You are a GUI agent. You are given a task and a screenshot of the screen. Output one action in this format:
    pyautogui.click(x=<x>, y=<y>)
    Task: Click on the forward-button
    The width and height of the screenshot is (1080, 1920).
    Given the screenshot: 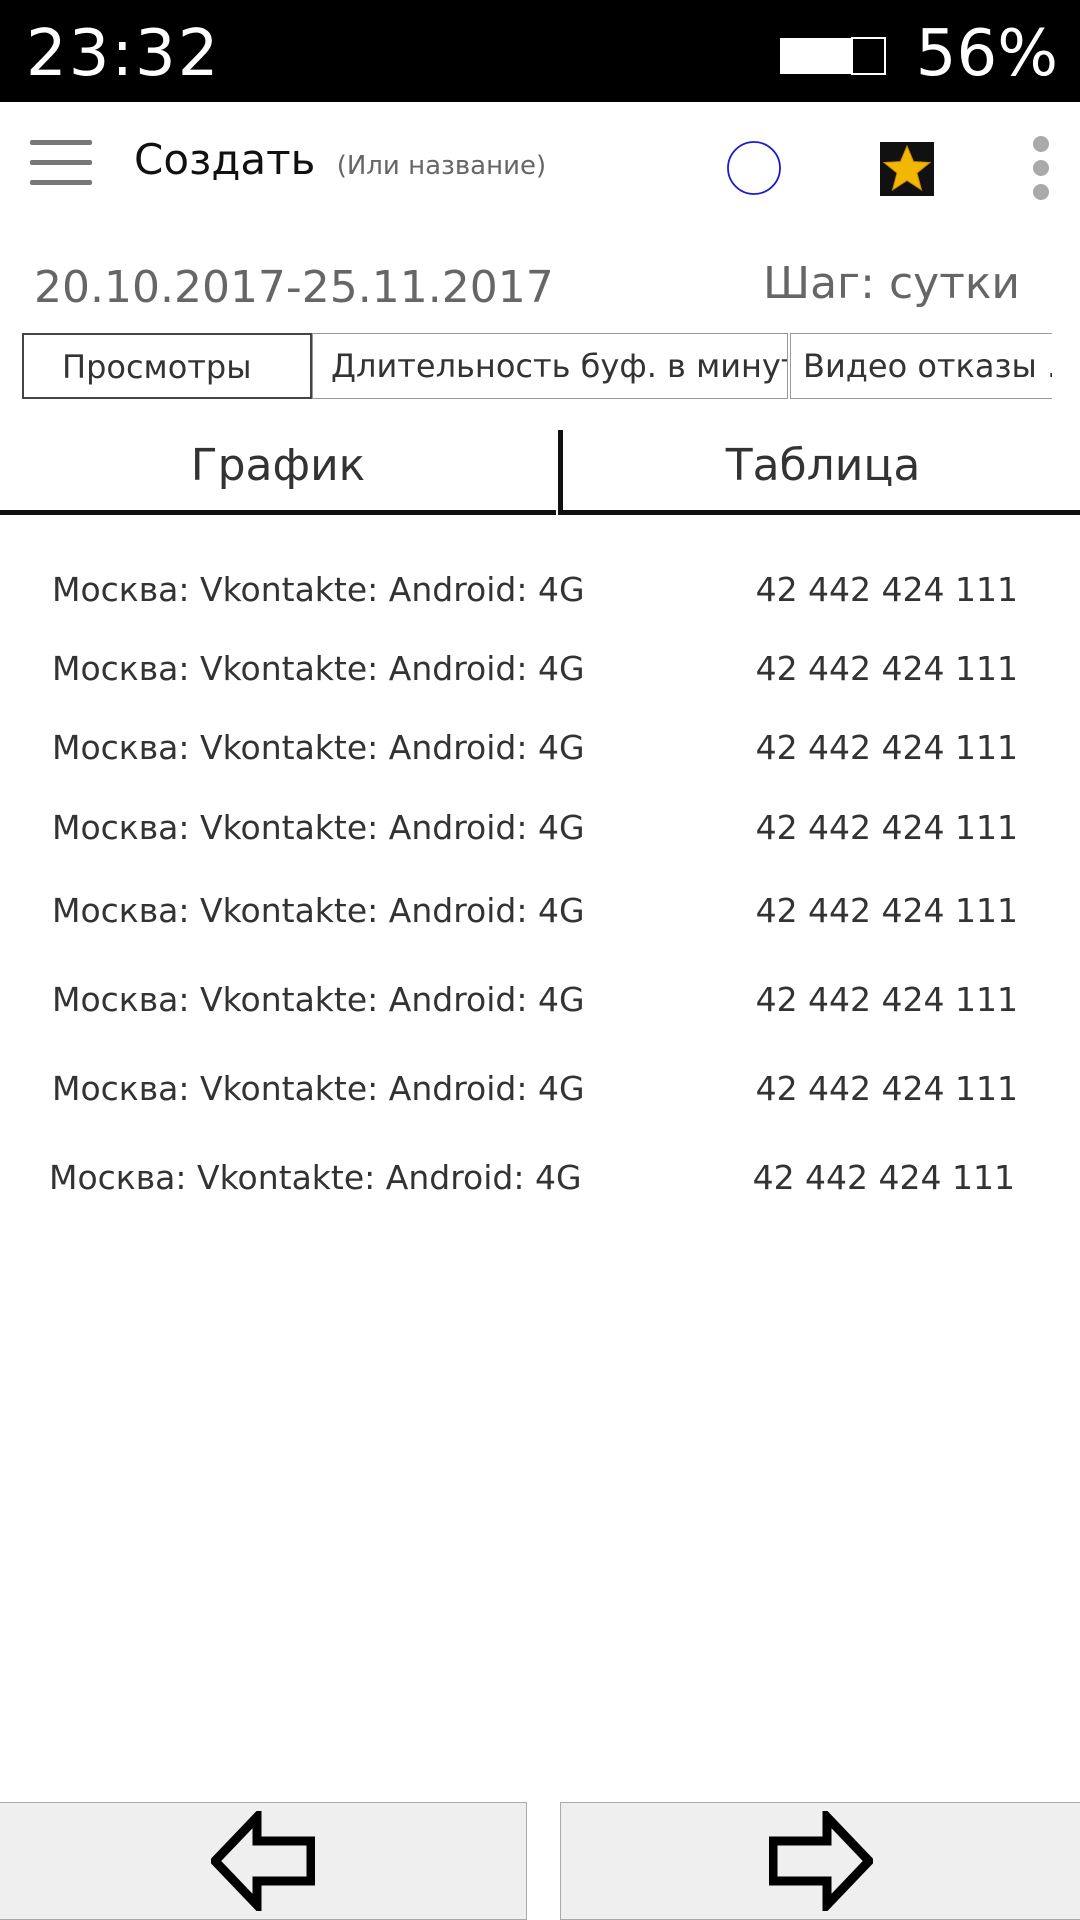 What is the action you would take?
    pyautogui.click(x=820, y=1861)
    